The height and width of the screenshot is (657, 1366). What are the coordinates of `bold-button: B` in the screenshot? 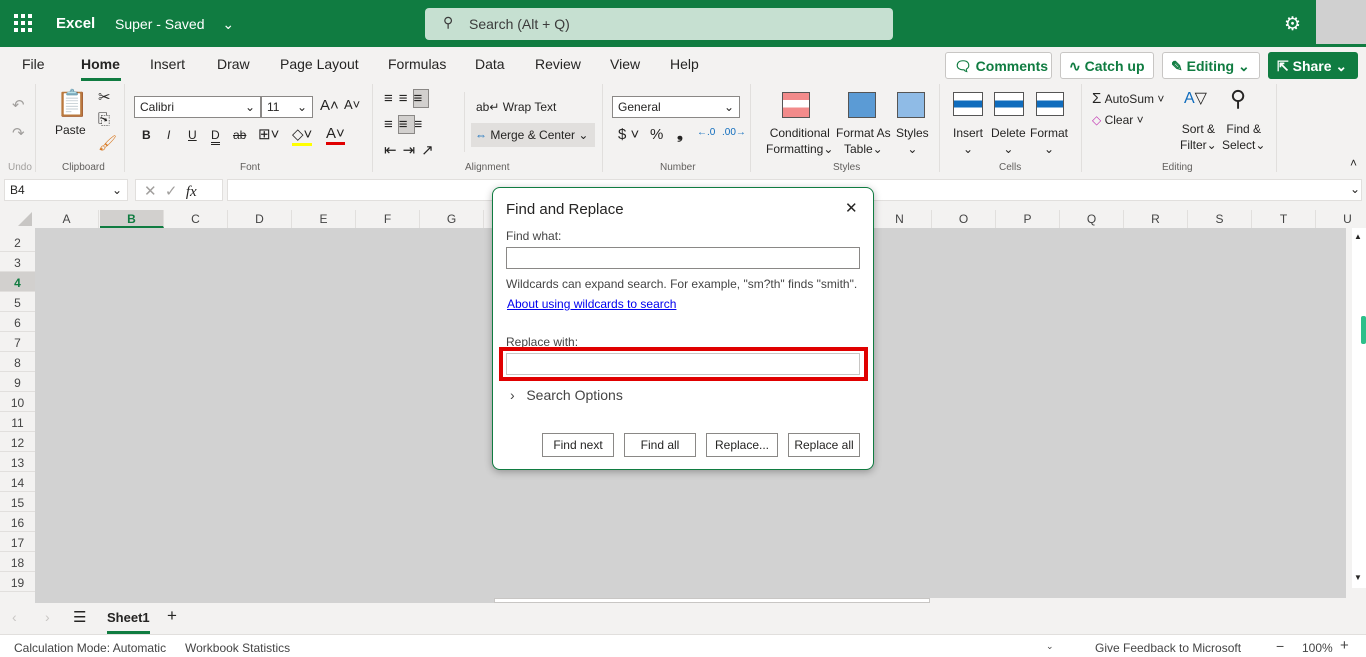 It's located at (146, 135).